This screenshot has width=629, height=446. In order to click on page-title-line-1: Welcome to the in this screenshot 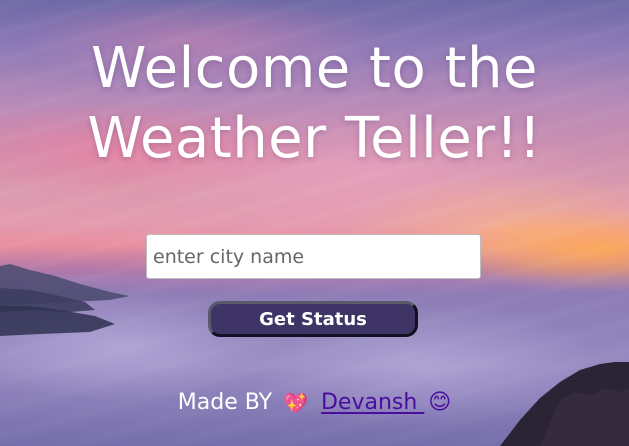, I will do `click(314, 68)`.